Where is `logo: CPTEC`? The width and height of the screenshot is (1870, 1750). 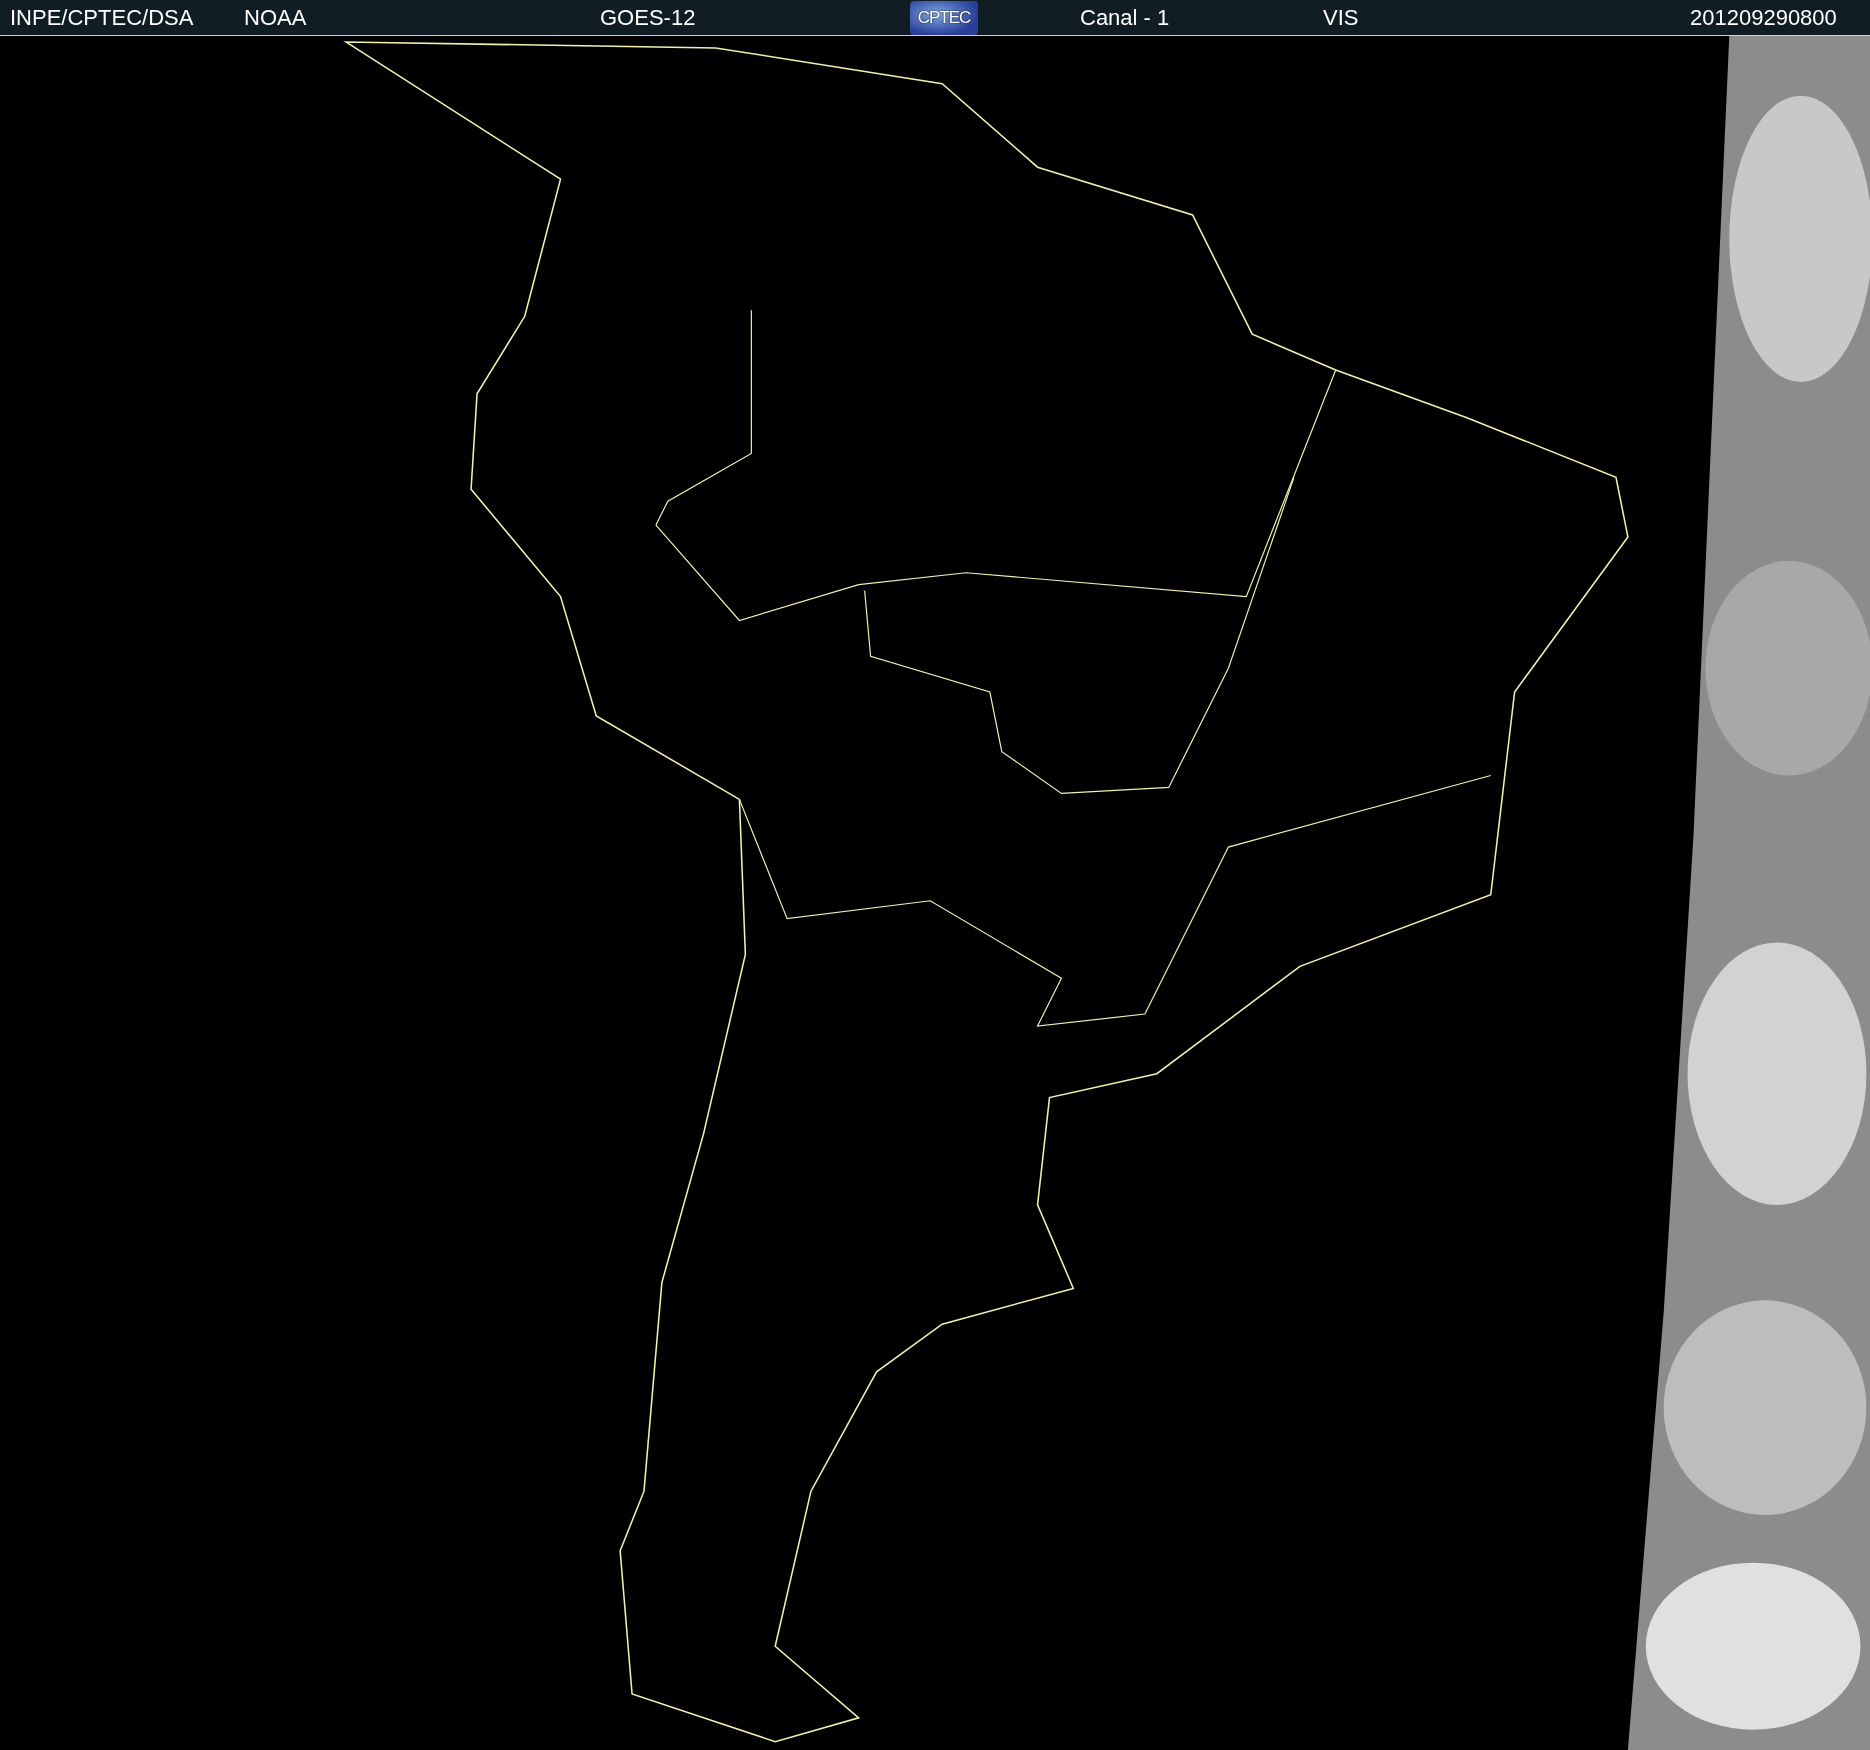
logo: CPTEC is located at coordinates (944, 17).